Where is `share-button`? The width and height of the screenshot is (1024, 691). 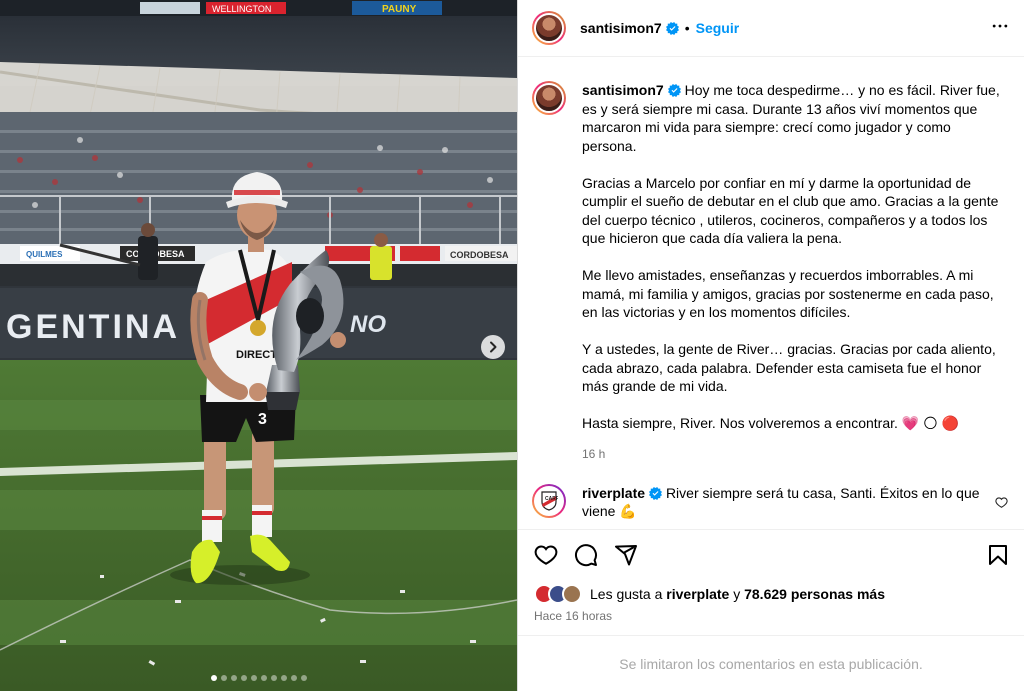
share-button is located at coordinates (626, 555).